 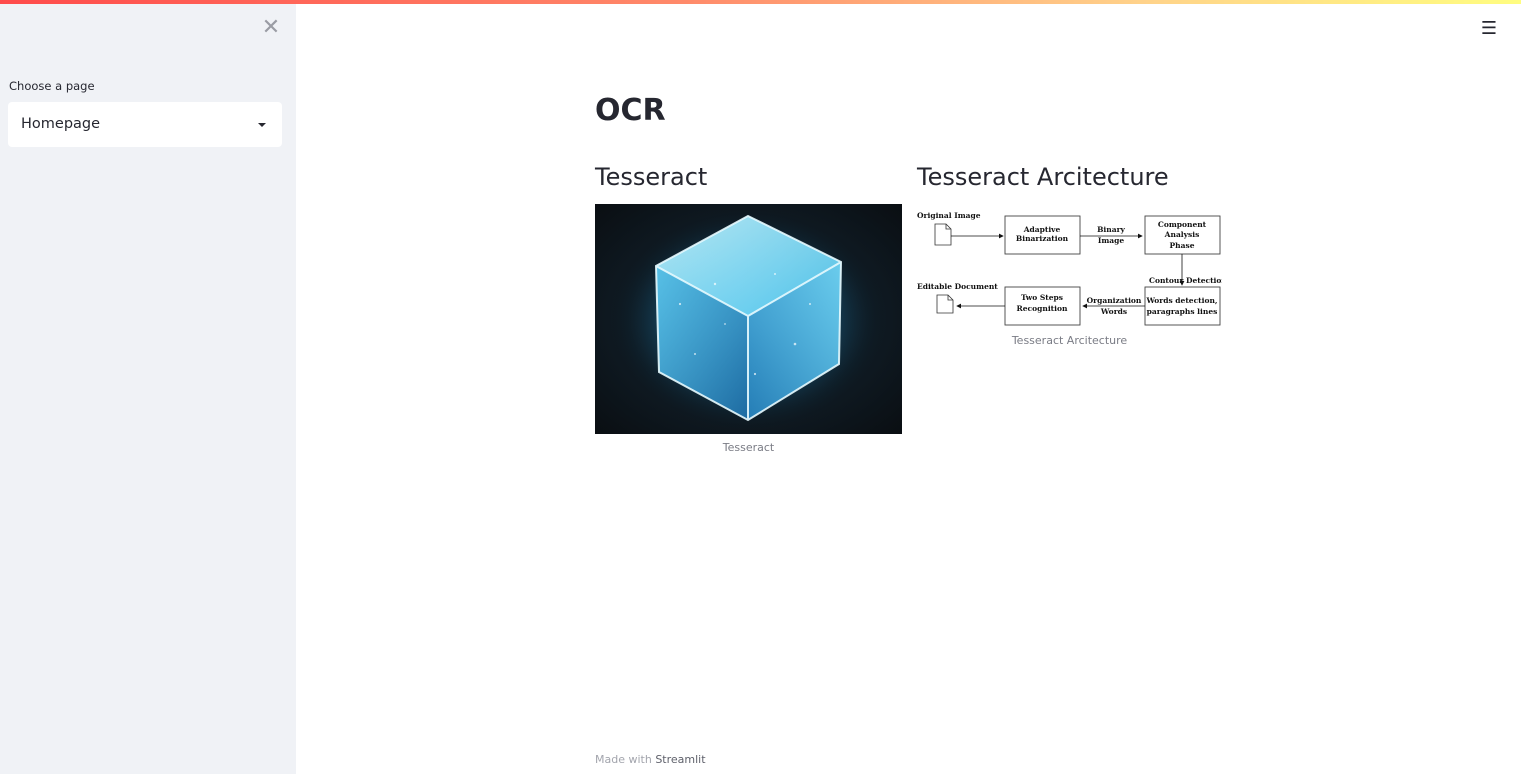 I want to click on words-detection-box, so click(x=1182, y=306).